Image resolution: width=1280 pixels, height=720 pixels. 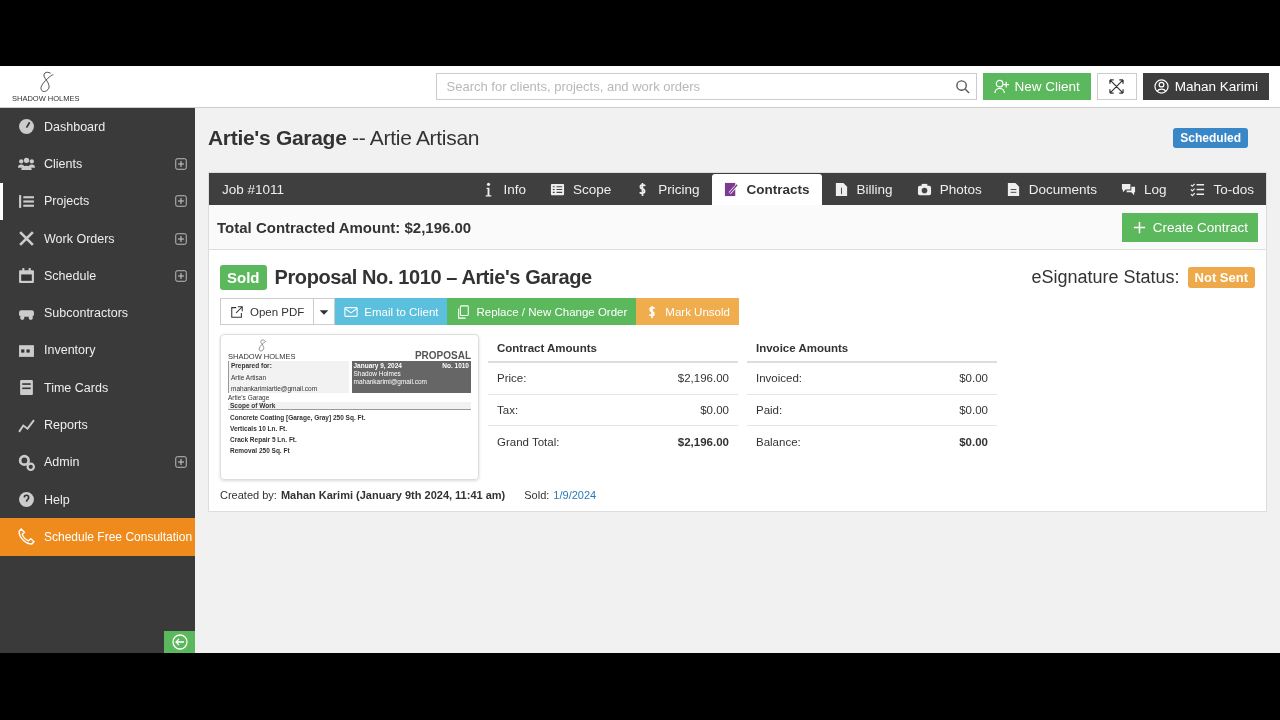 I want to click on invoice-icon, so click(x=841, y=189).